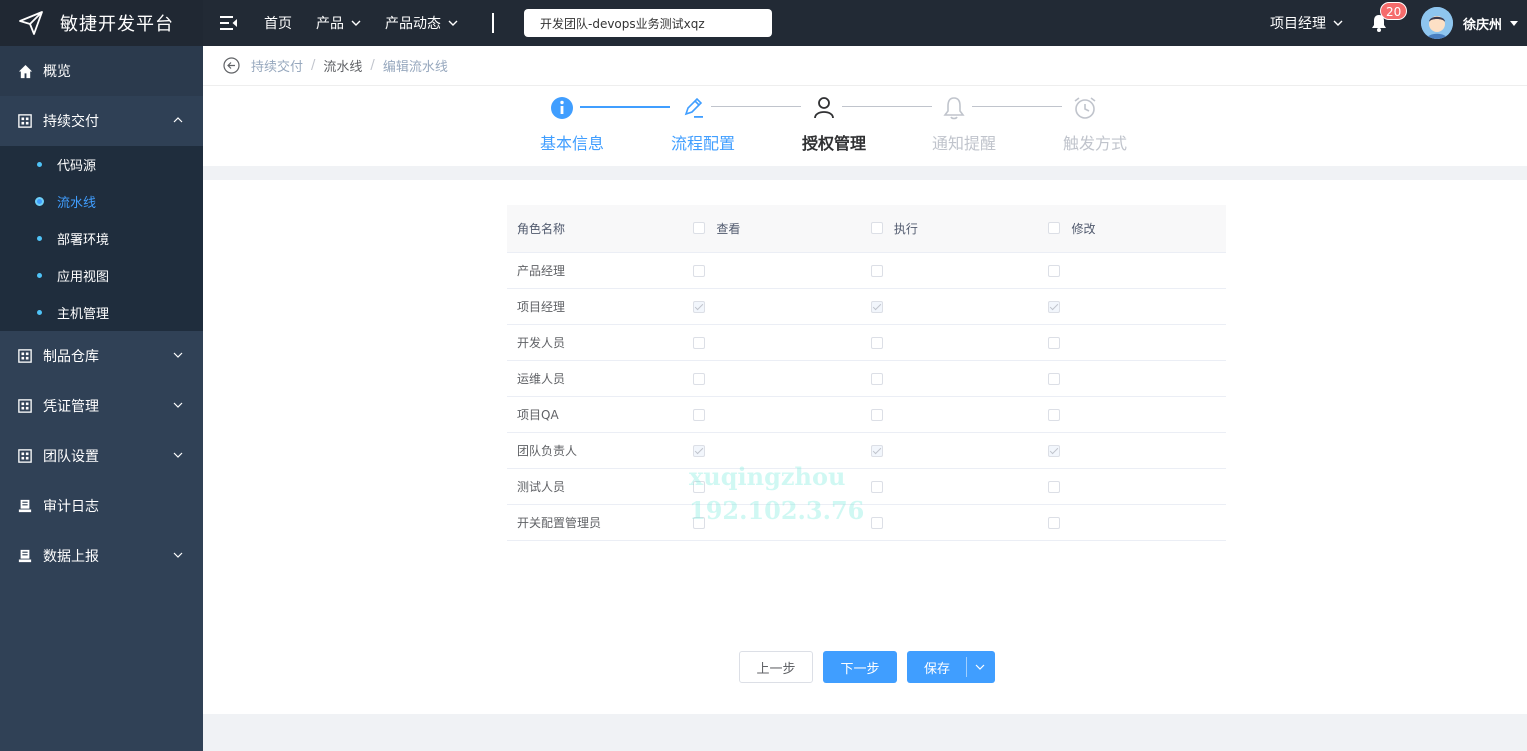  Describe the element at coordinates (277, 65) in the screenshot. I see `breadcrumb-item: 持续交付` at that location.